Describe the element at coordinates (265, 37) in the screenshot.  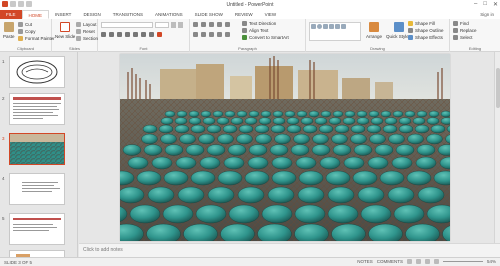
I see `smartart-button: Convert to SmartArt` at that location.